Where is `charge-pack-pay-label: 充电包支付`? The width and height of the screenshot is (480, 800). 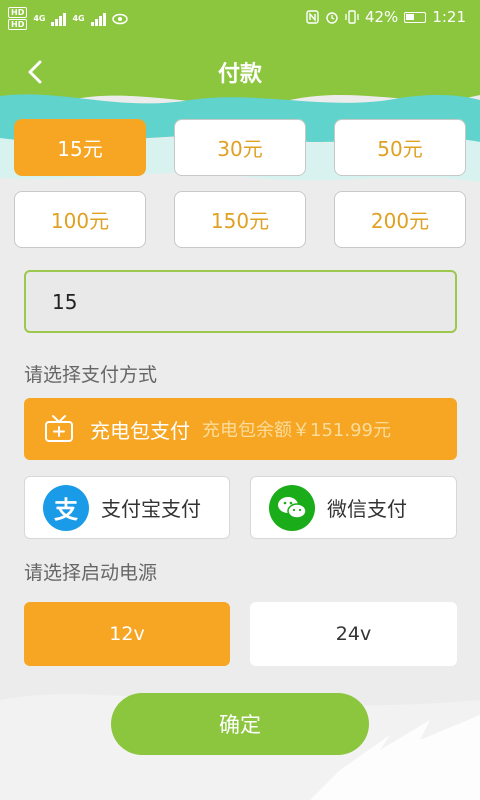 charge-pack-pay-label: 充电包支付 is located at coordinates (140, 430).